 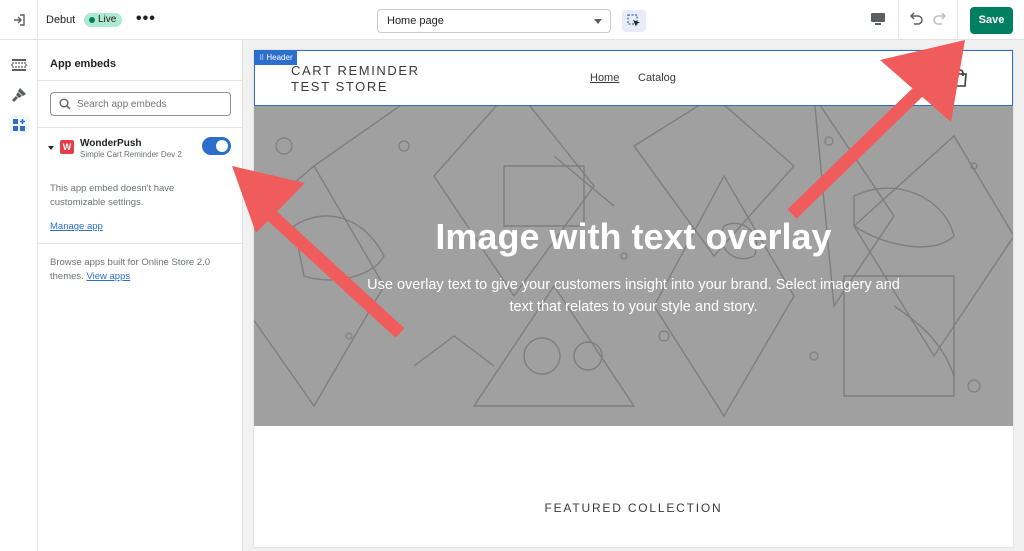 What do you see at coordinates (657, 78) in the screenshot?
I see `nav-link-catalog: Catalog` at bounding box center [657, 78].